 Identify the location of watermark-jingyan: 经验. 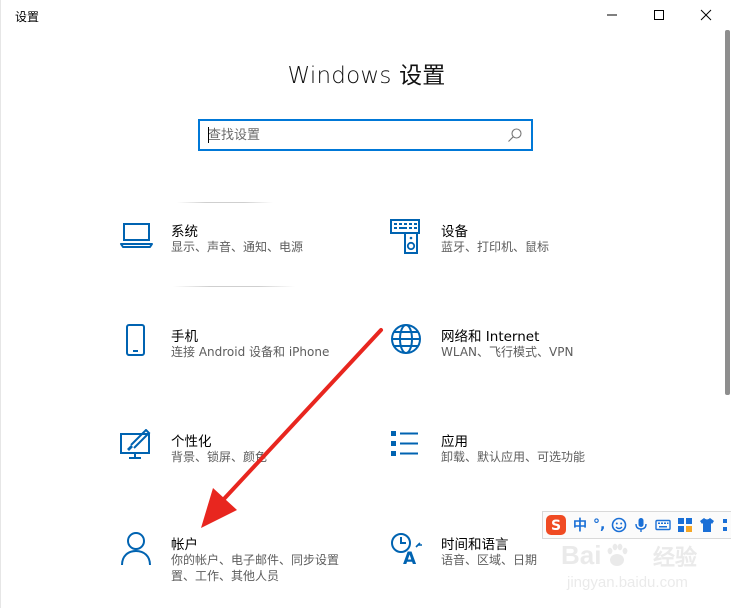
(675, 558).